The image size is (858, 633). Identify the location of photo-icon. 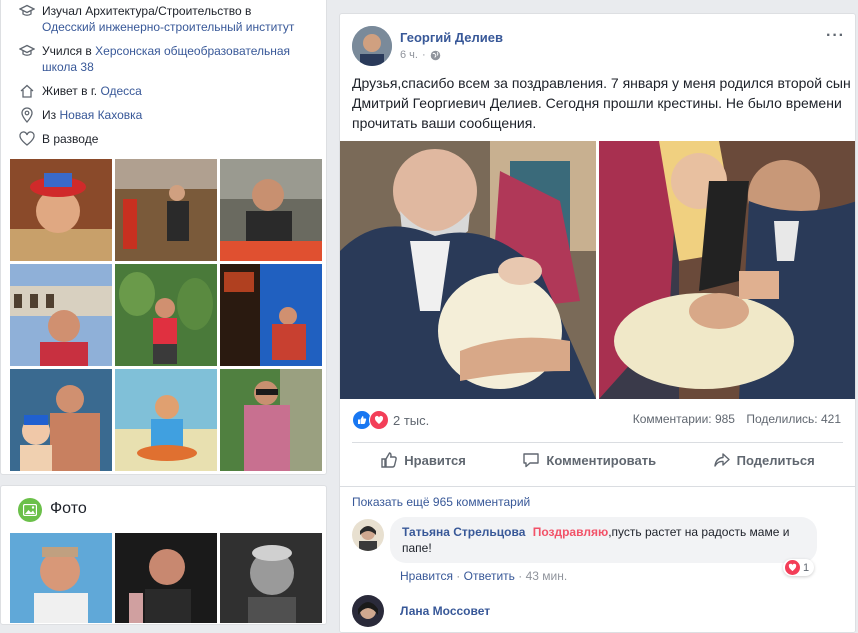
(30, 510).